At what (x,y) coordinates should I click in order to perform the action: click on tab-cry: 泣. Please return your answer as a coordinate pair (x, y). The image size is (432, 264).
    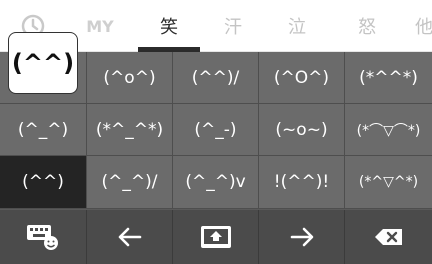
    Looking at the image, I should click on (297, 26).